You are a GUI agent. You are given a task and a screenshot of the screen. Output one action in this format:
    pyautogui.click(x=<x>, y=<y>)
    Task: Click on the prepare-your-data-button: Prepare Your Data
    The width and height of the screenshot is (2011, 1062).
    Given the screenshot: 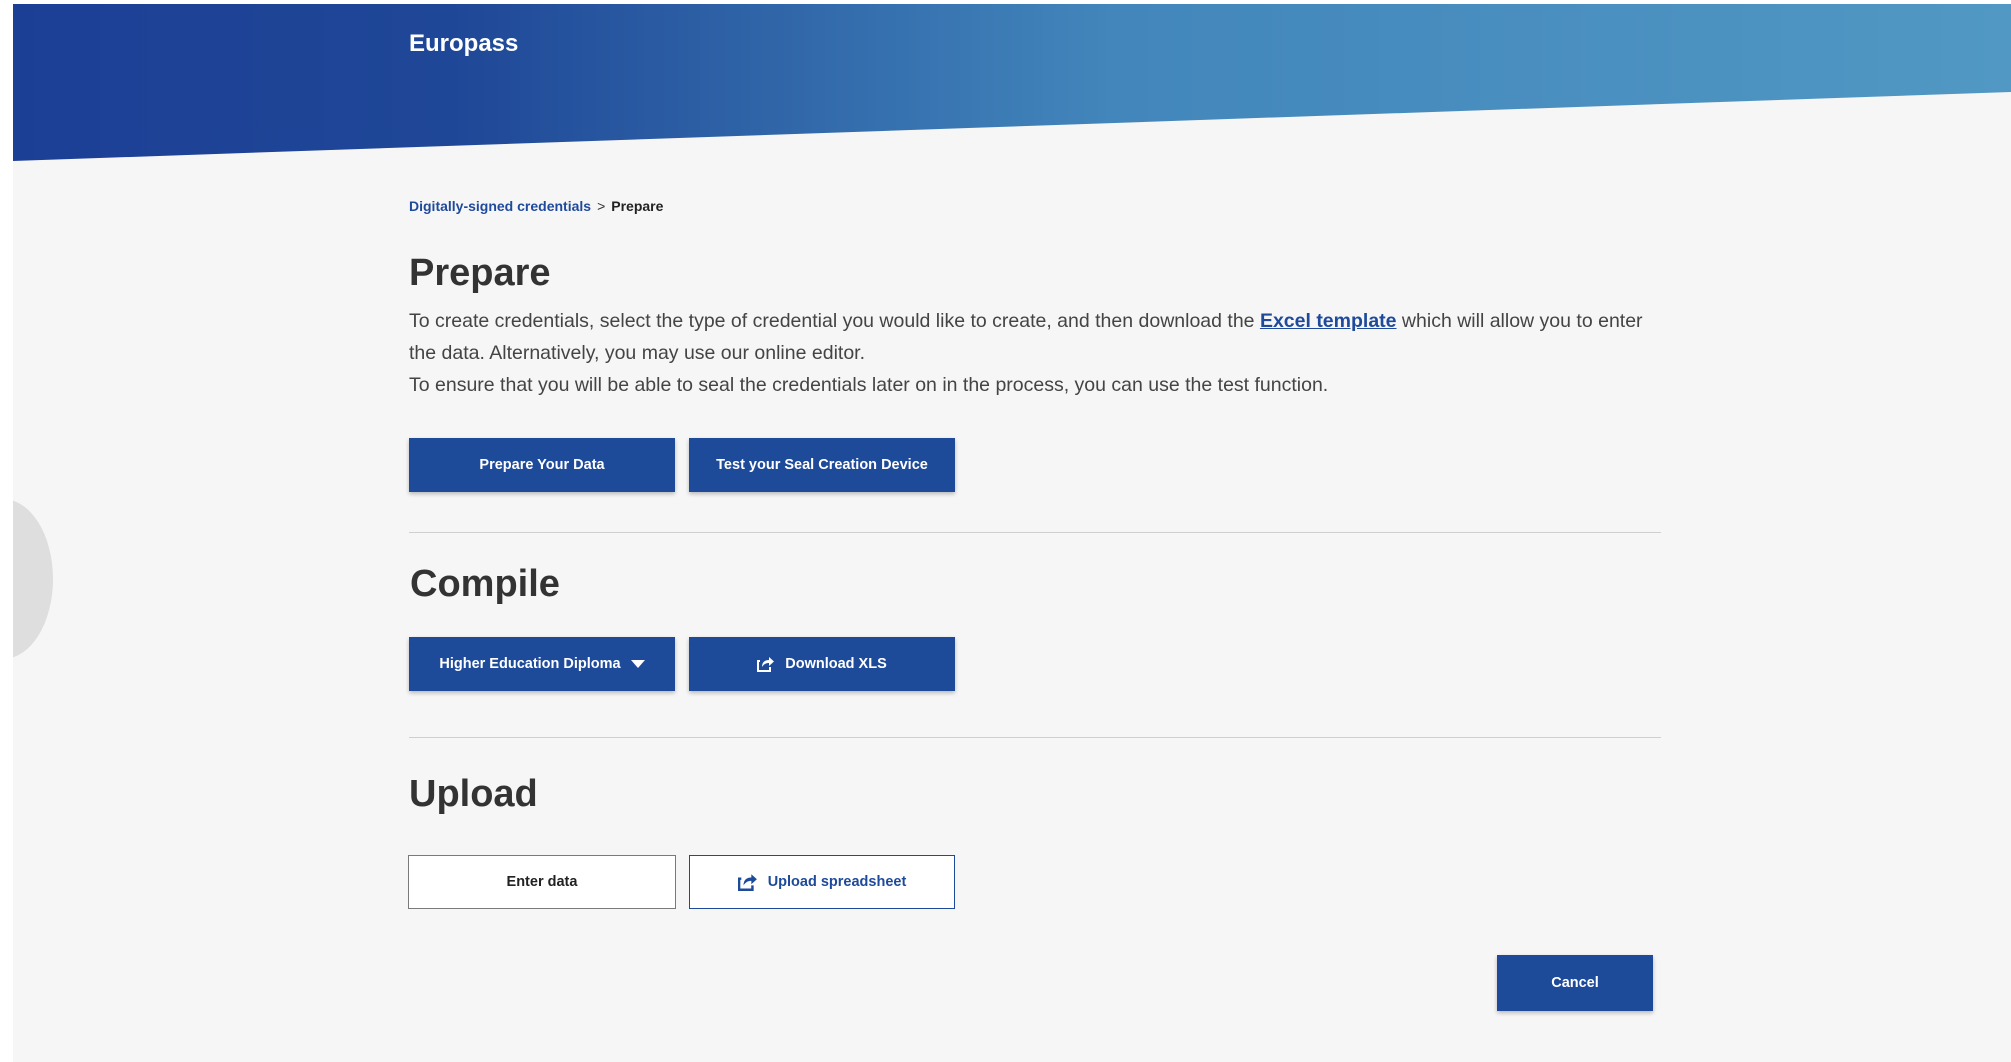 What is the action you would take?
    pyautogui.click(x=542, y=465)
    